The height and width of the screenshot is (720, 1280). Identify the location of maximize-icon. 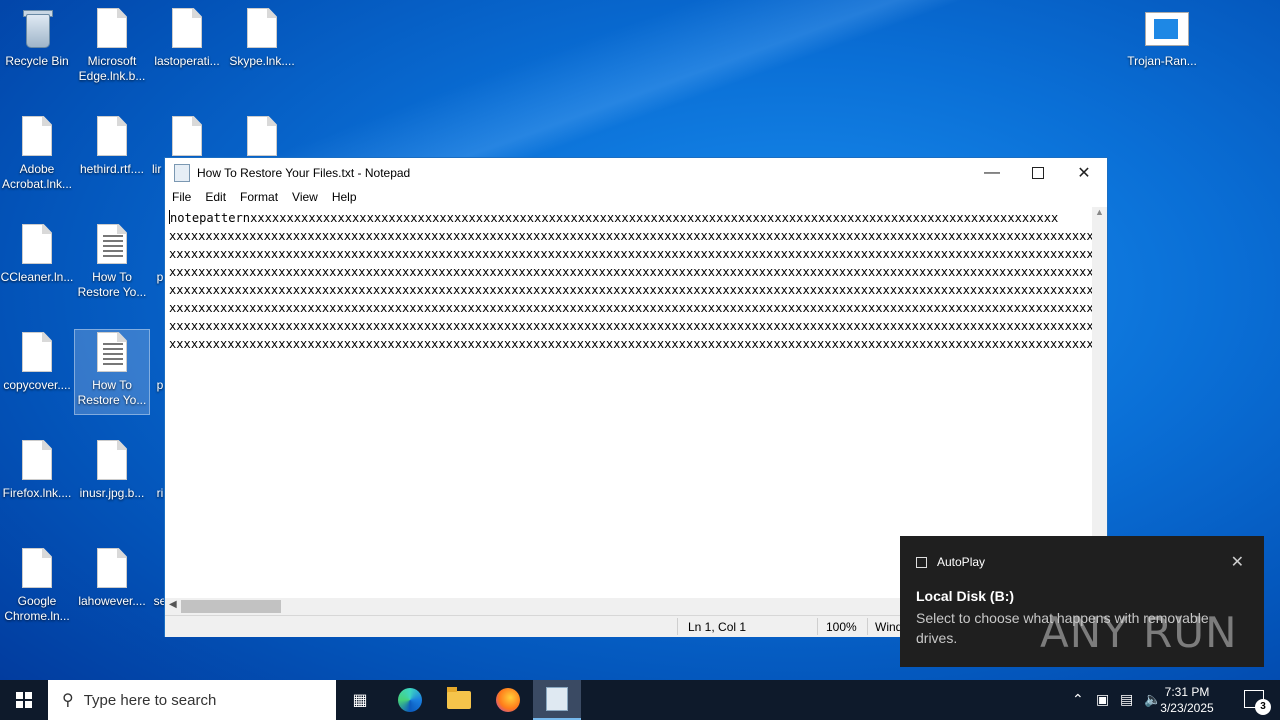
(1038, 172).